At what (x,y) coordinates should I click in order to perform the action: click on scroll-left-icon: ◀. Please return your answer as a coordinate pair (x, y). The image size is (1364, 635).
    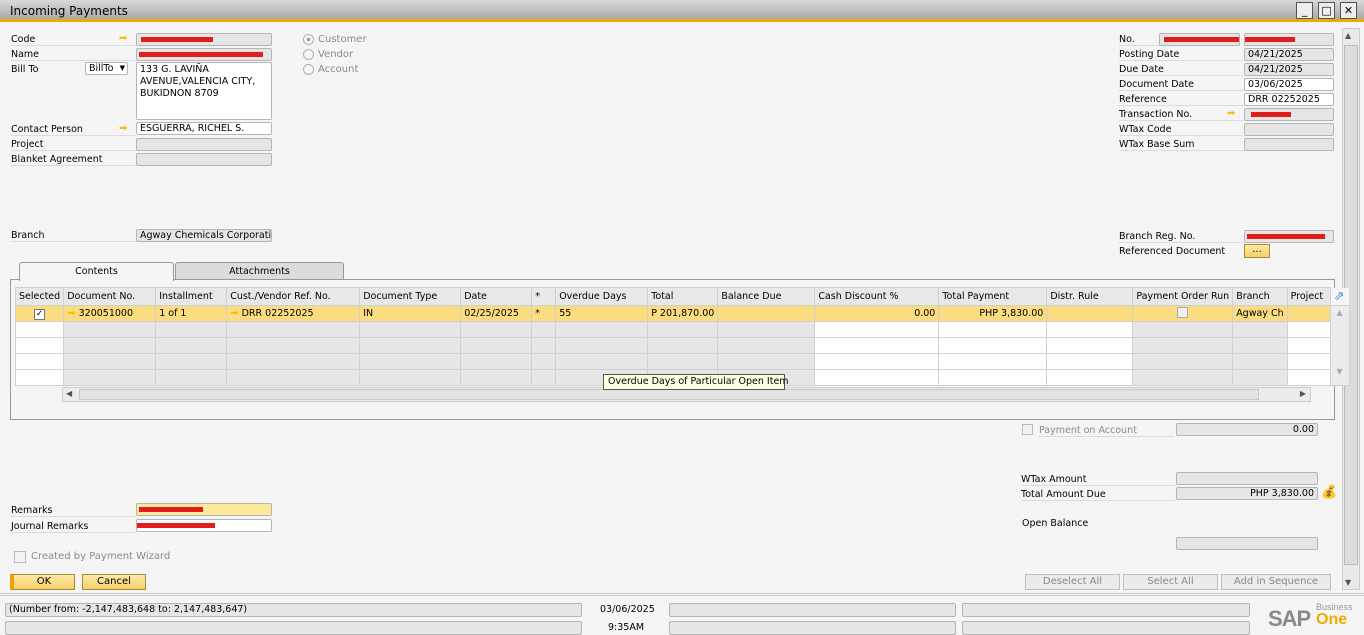
    Looking at the image, I should click on (69, 393).